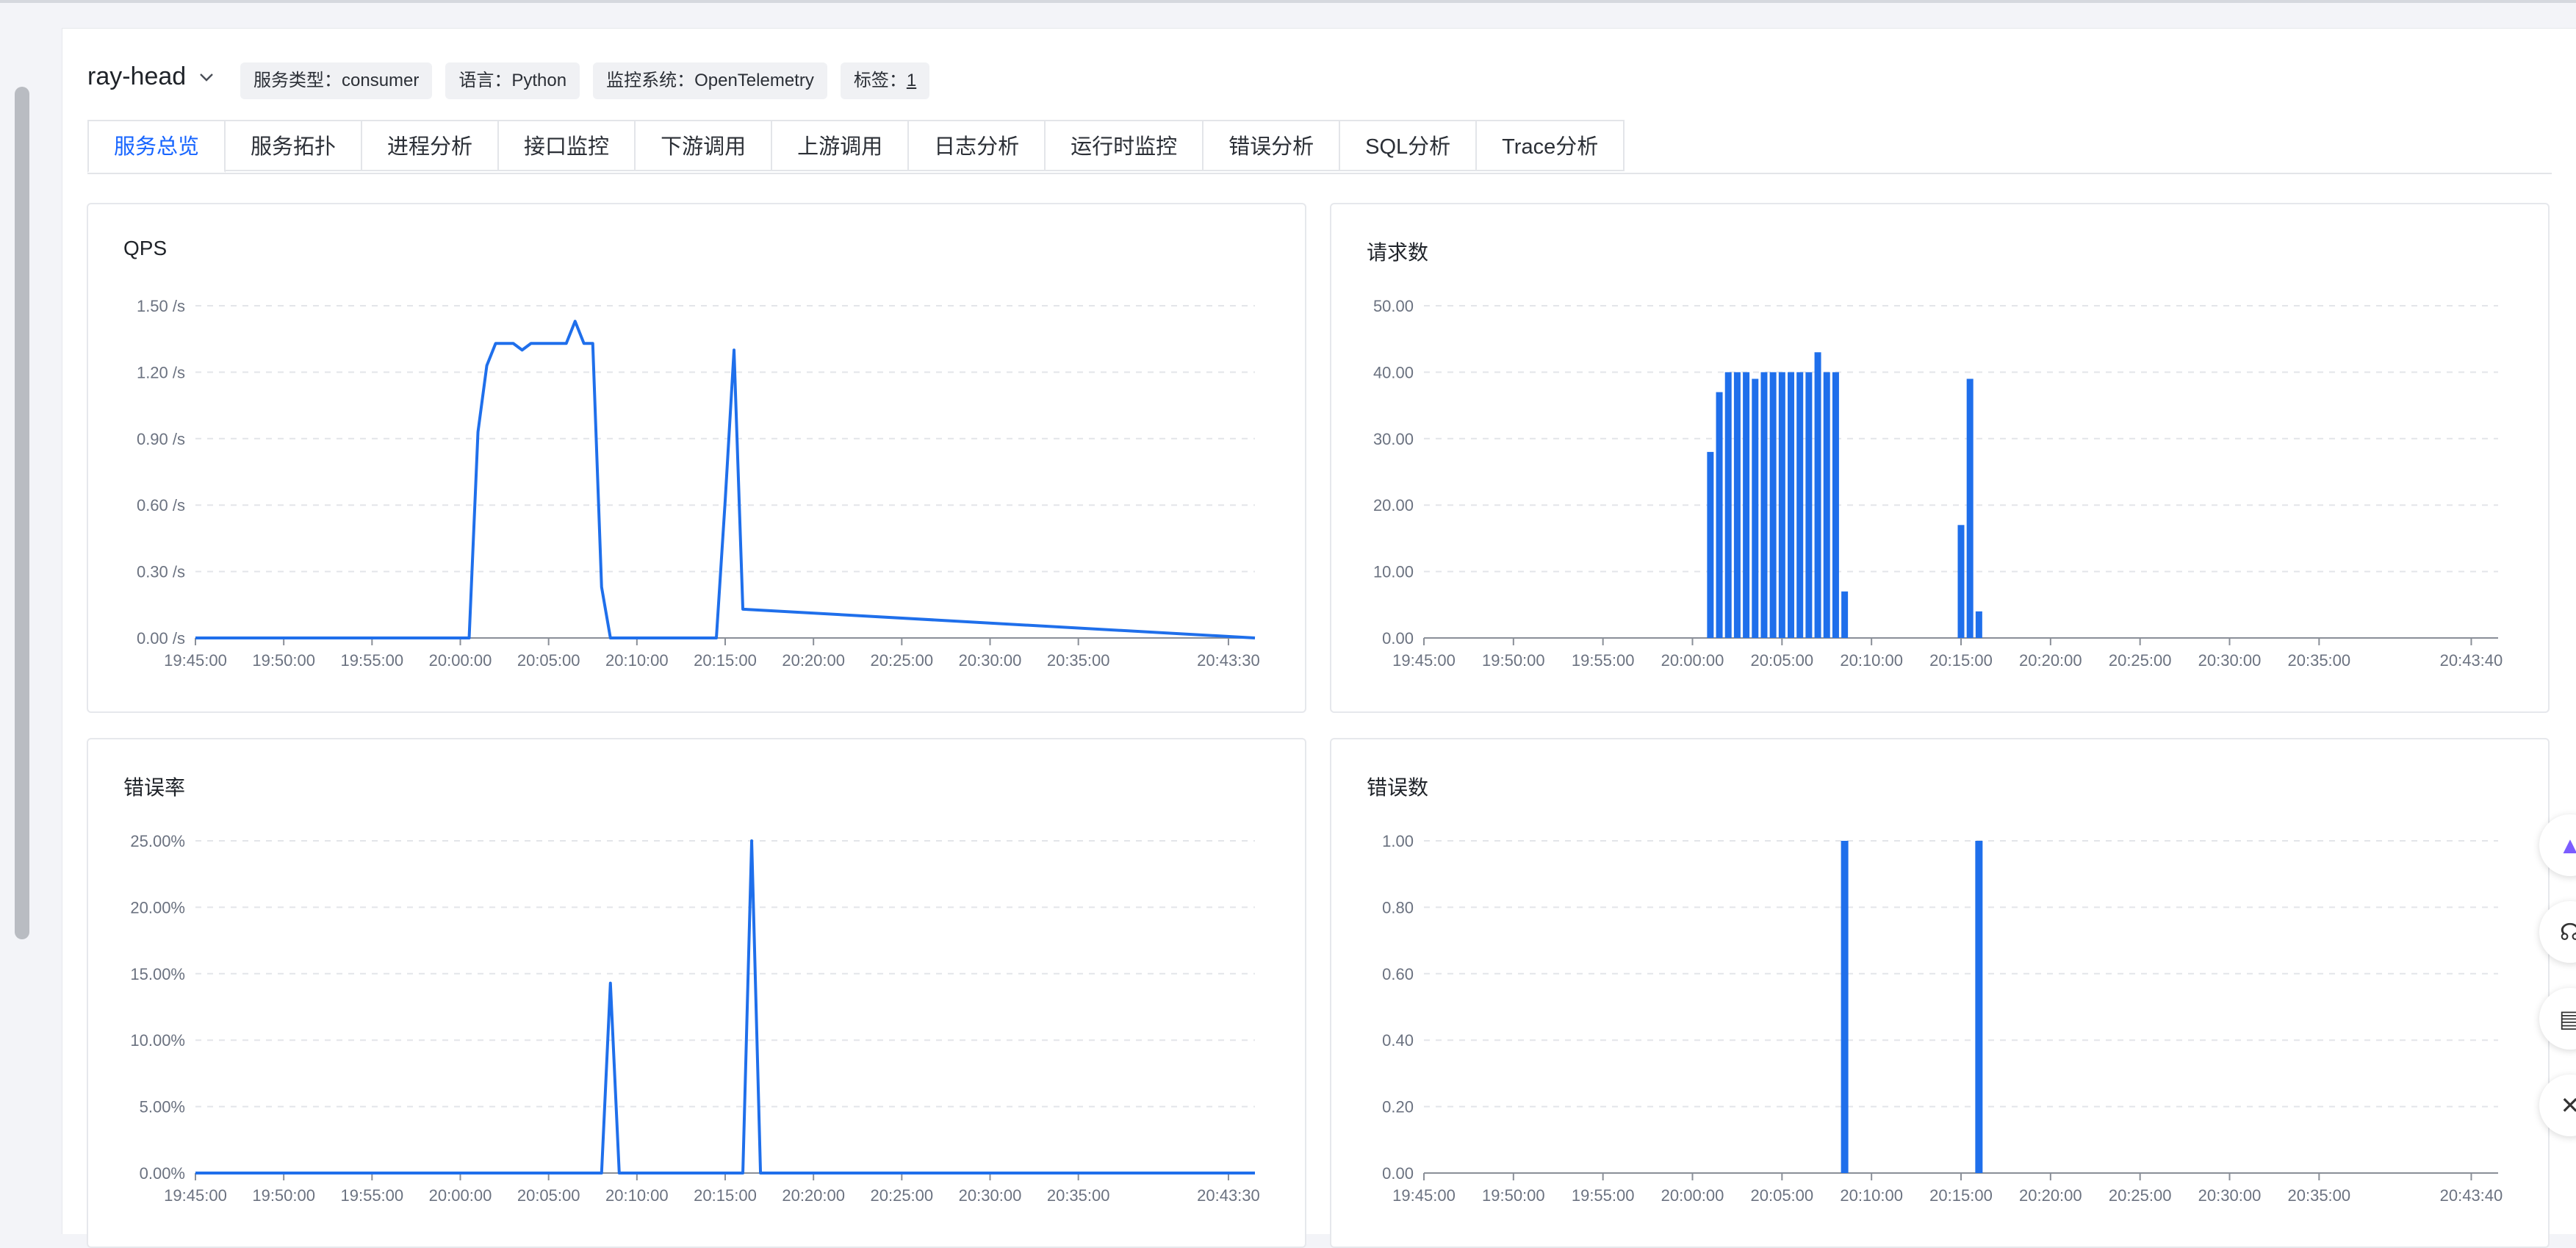  Describe the element at coordinates (157, 908) in the screenshot. I see `y-tick-label: 20.00%` at that location.